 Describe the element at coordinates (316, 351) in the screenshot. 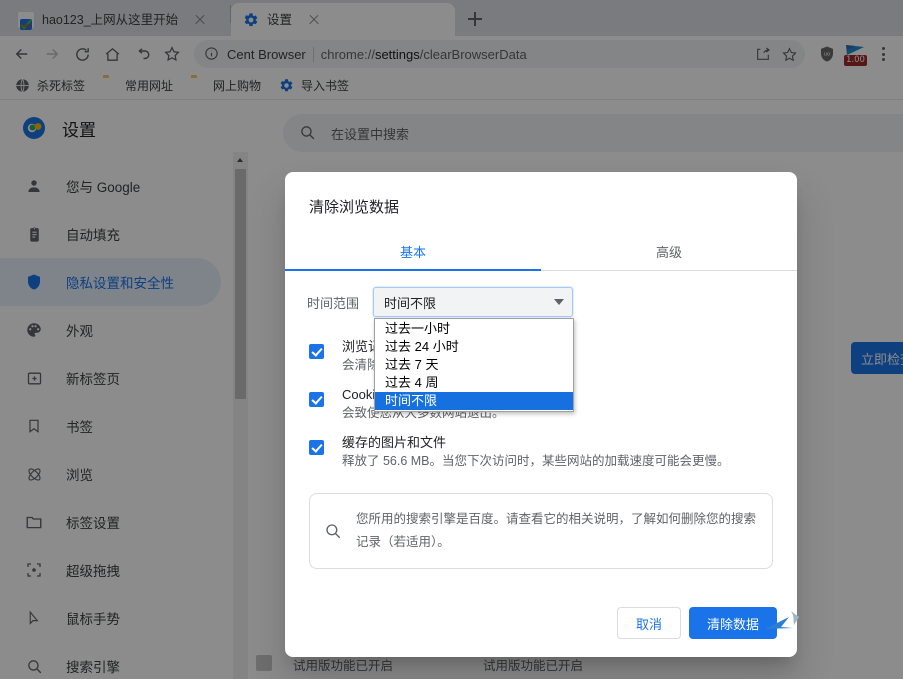

I see `checkbox-browsing-history` at that location.